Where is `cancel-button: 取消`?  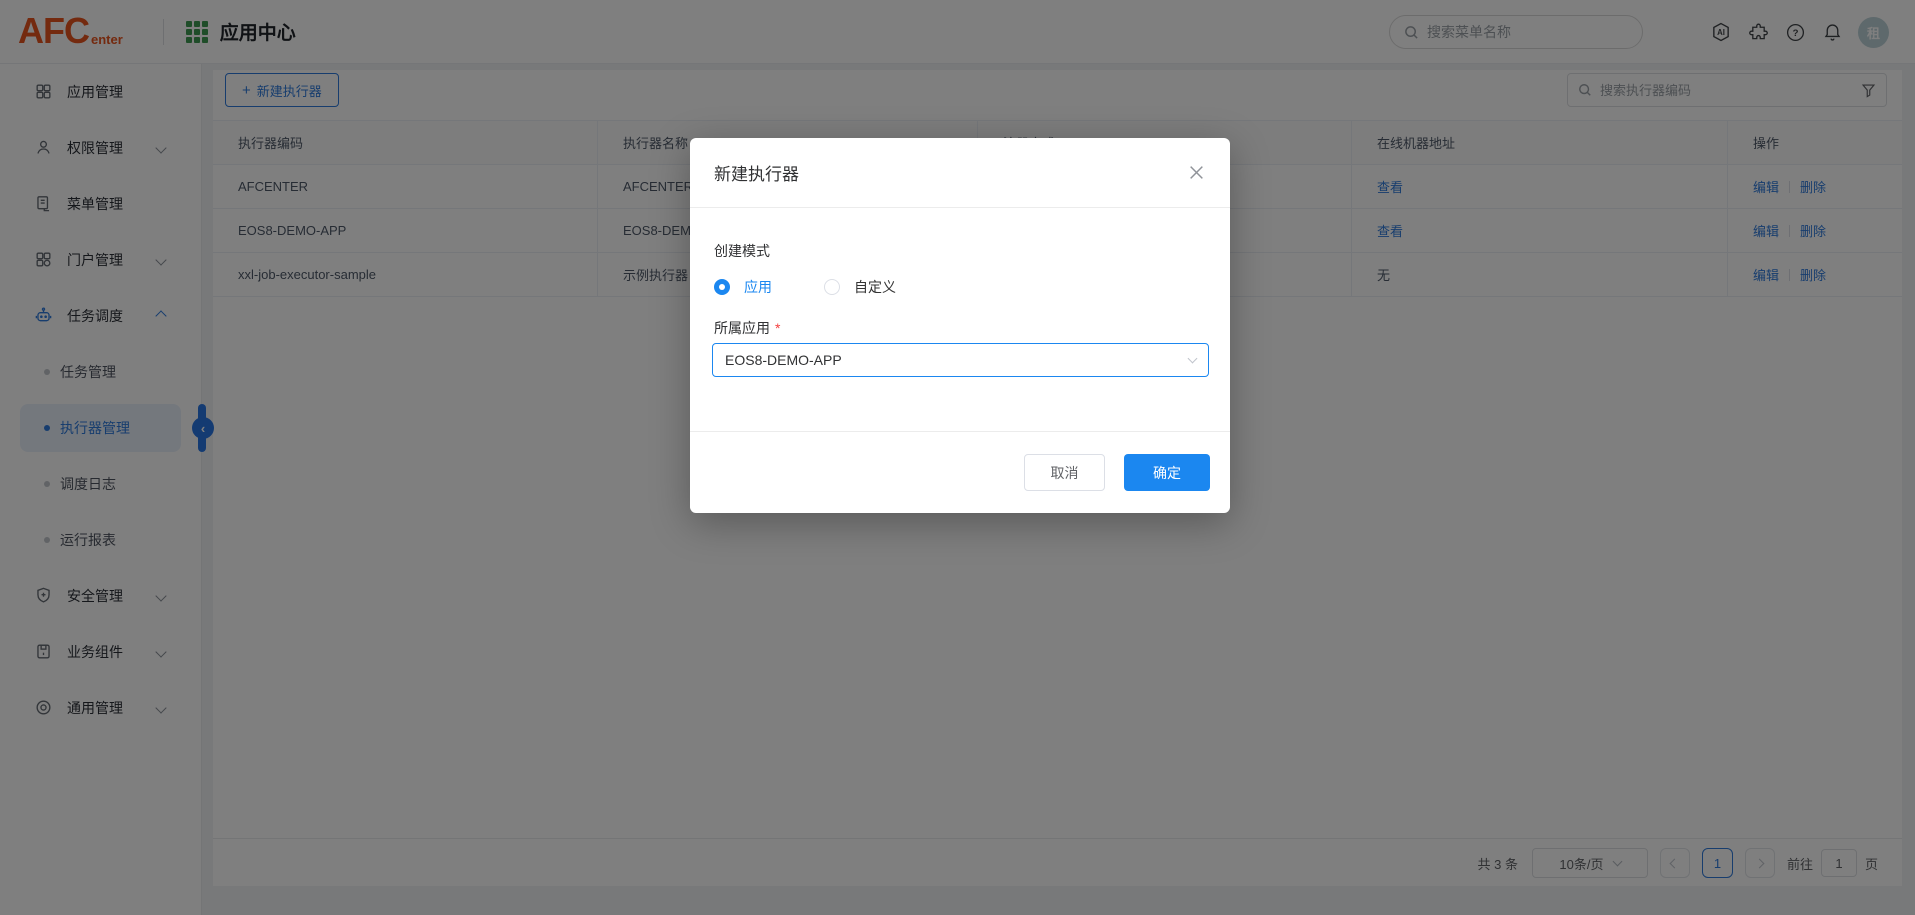
cancel-button: 取消 is located at coordinates (1064, 472).